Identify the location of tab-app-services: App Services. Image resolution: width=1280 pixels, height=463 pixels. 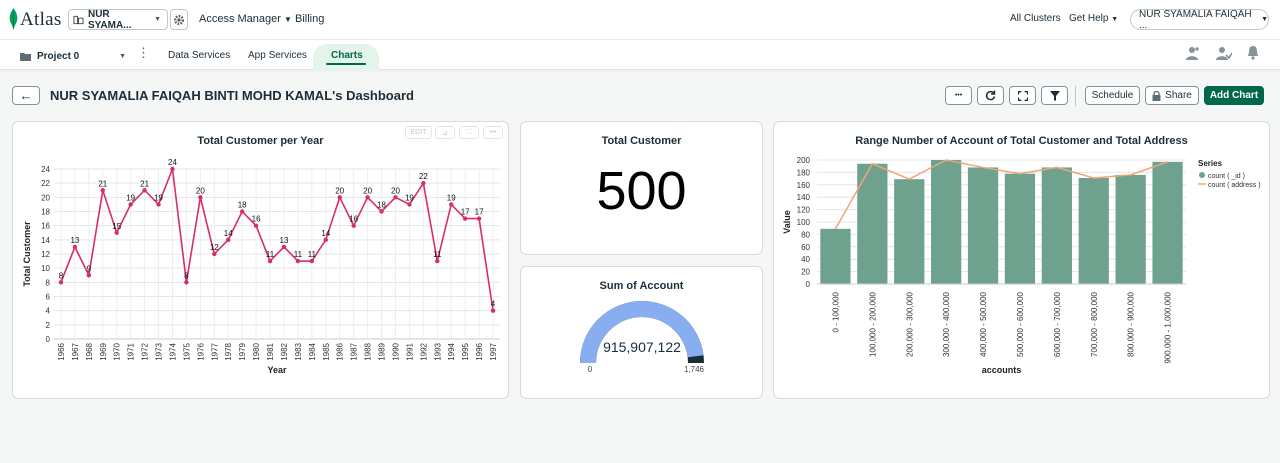
(277, 55).